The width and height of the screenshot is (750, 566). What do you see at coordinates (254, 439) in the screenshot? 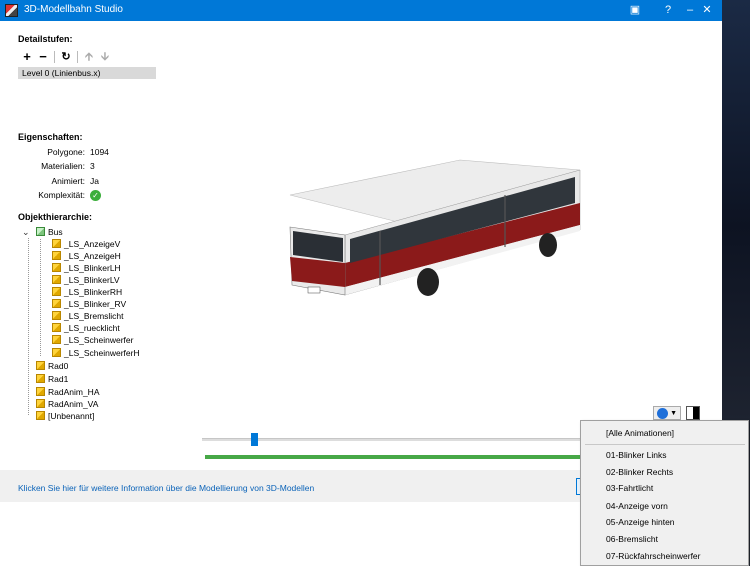
I see `timeline-thumb` at bounding box center [254, 439].